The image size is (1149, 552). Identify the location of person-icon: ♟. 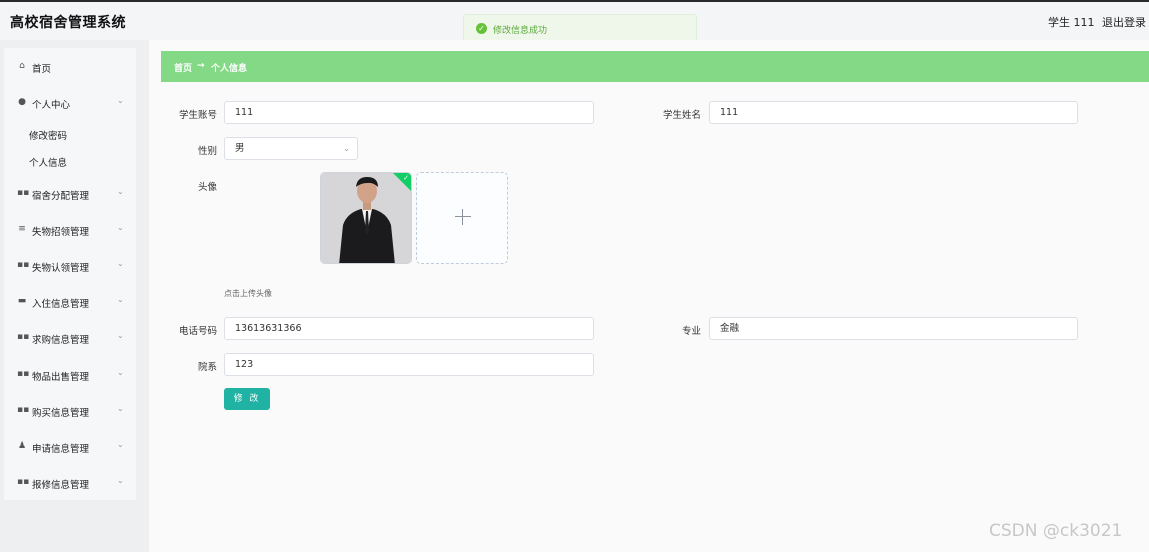
(22, 446).